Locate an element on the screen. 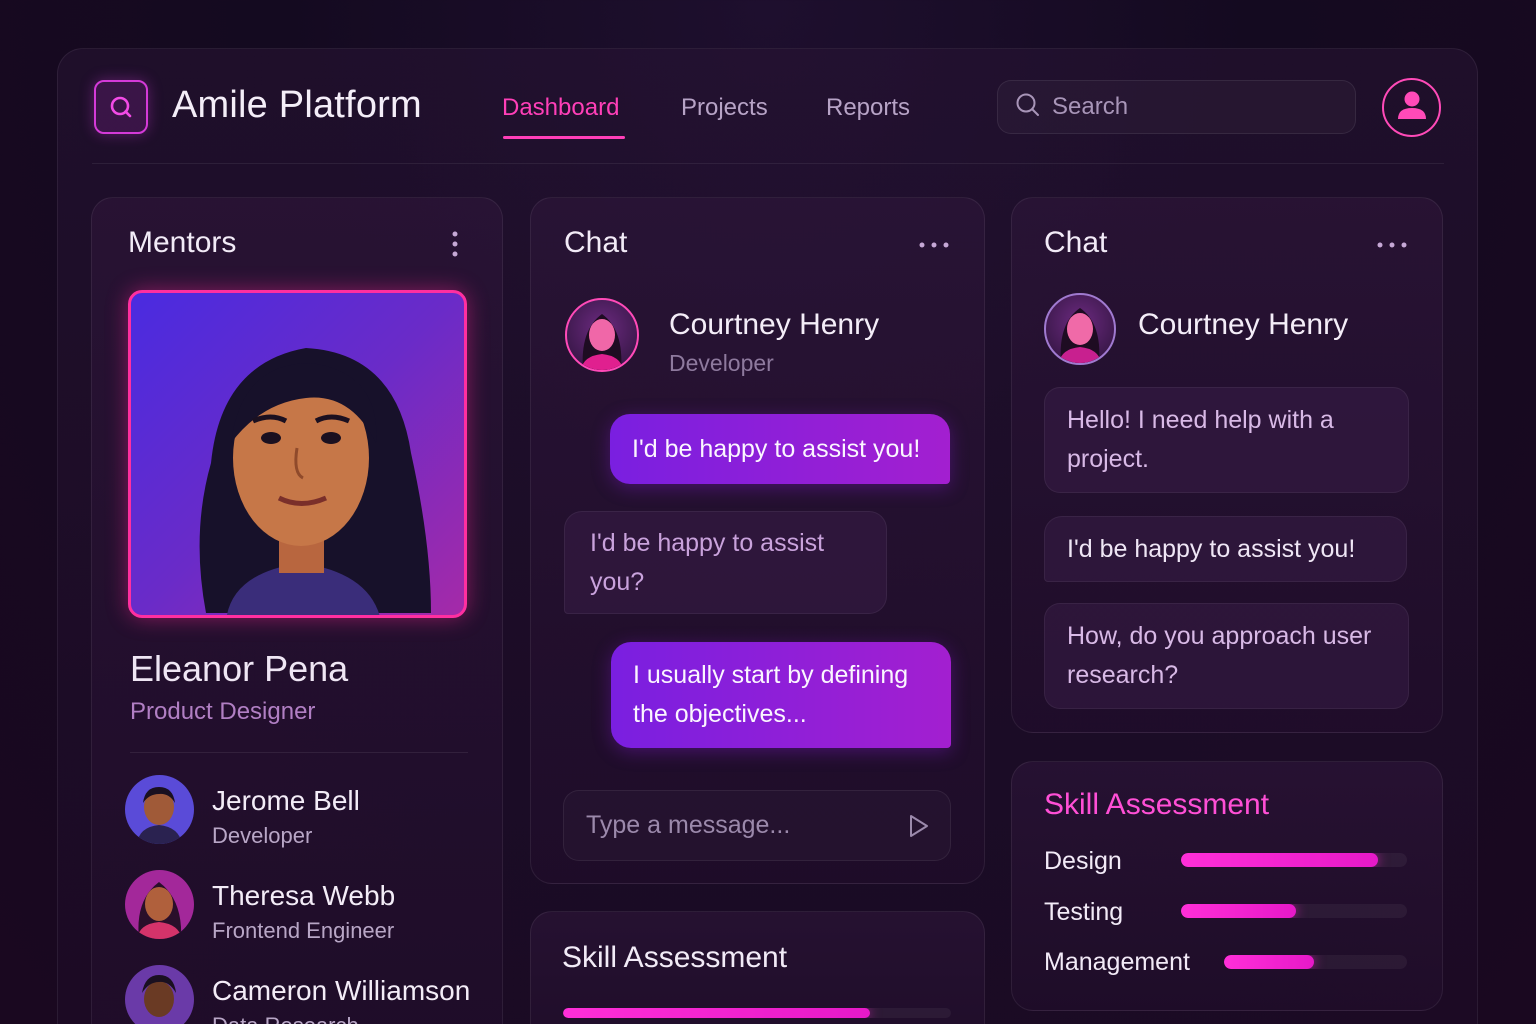  skill-track-design is located at coordinates (1294, 860).